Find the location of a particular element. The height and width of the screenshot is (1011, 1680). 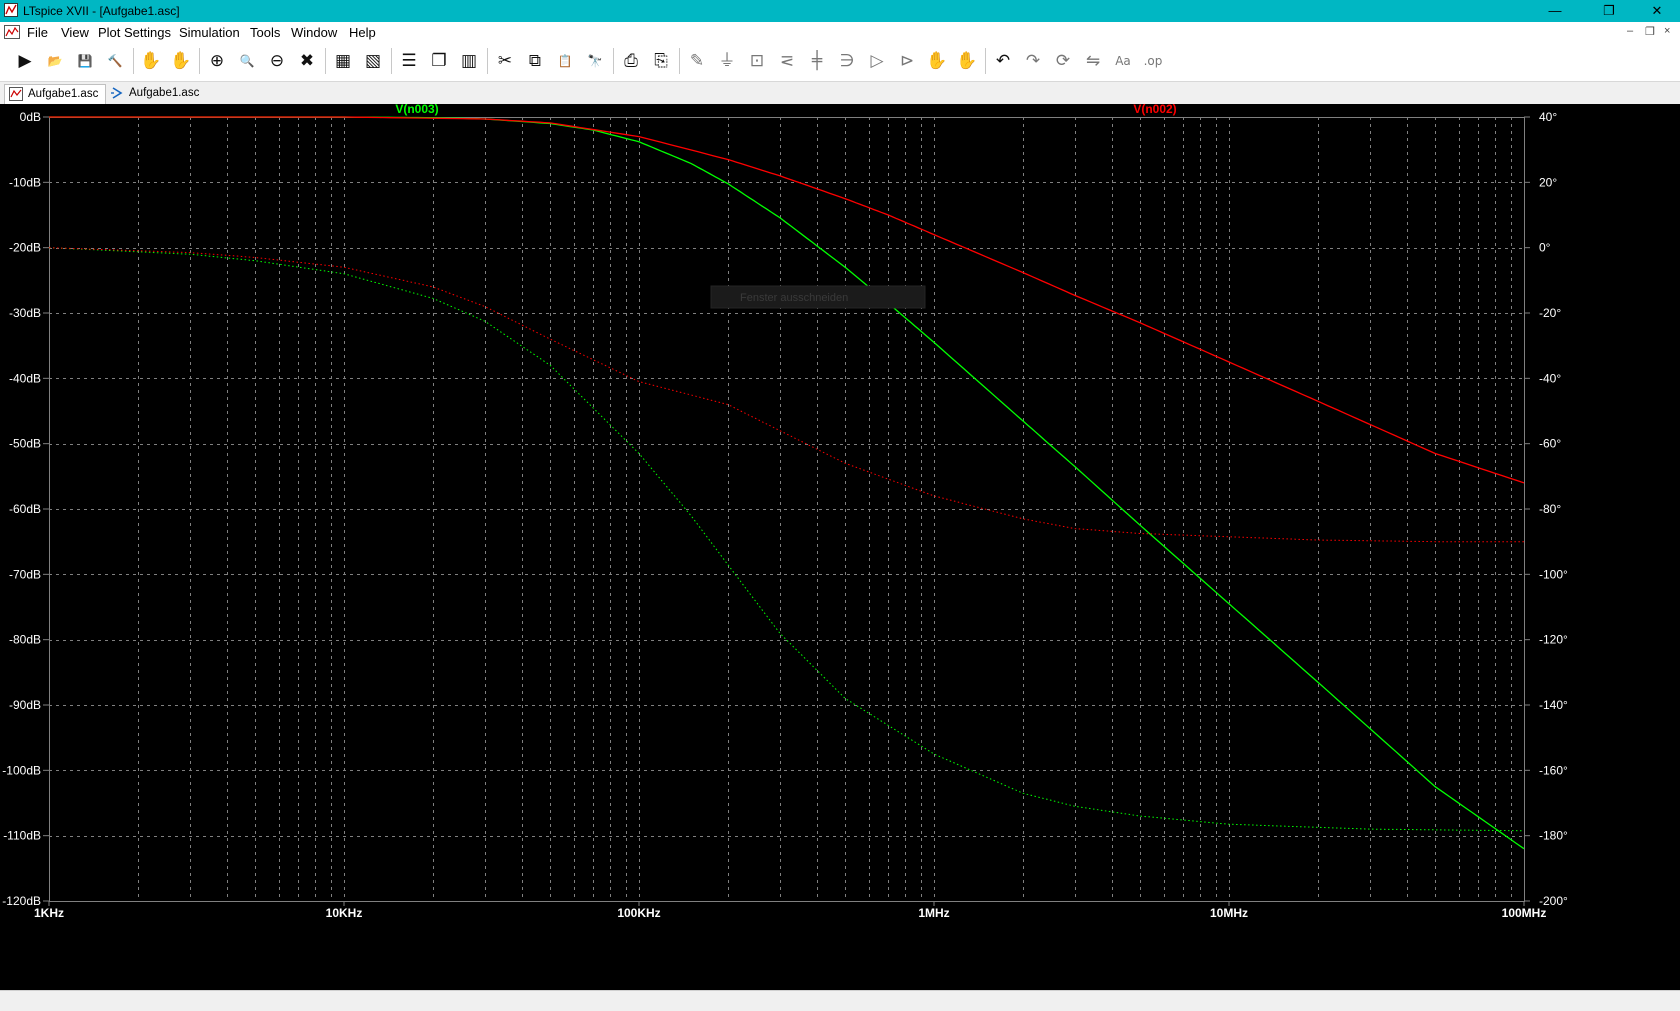

inductor-icon-glyph: ∋ is located at coordinates (847, 61).